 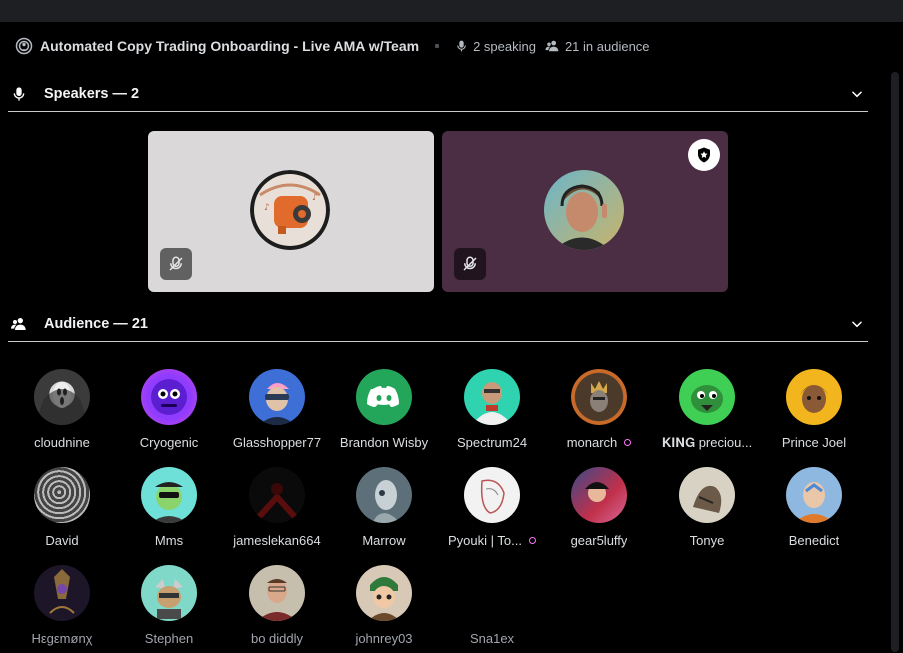 I want to click on member-name: johnrey03, so click(x=384, y=638).